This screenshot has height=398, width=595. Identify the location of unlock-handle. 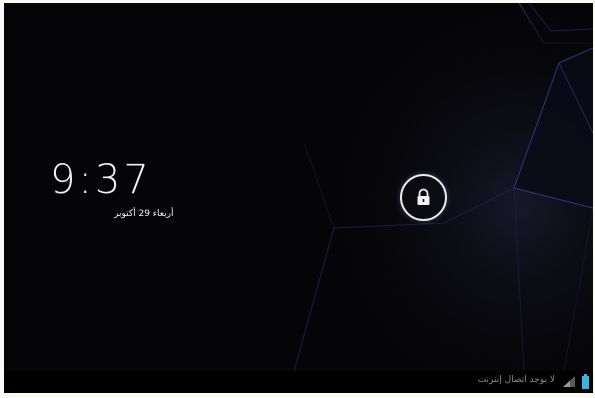
(423, 197).